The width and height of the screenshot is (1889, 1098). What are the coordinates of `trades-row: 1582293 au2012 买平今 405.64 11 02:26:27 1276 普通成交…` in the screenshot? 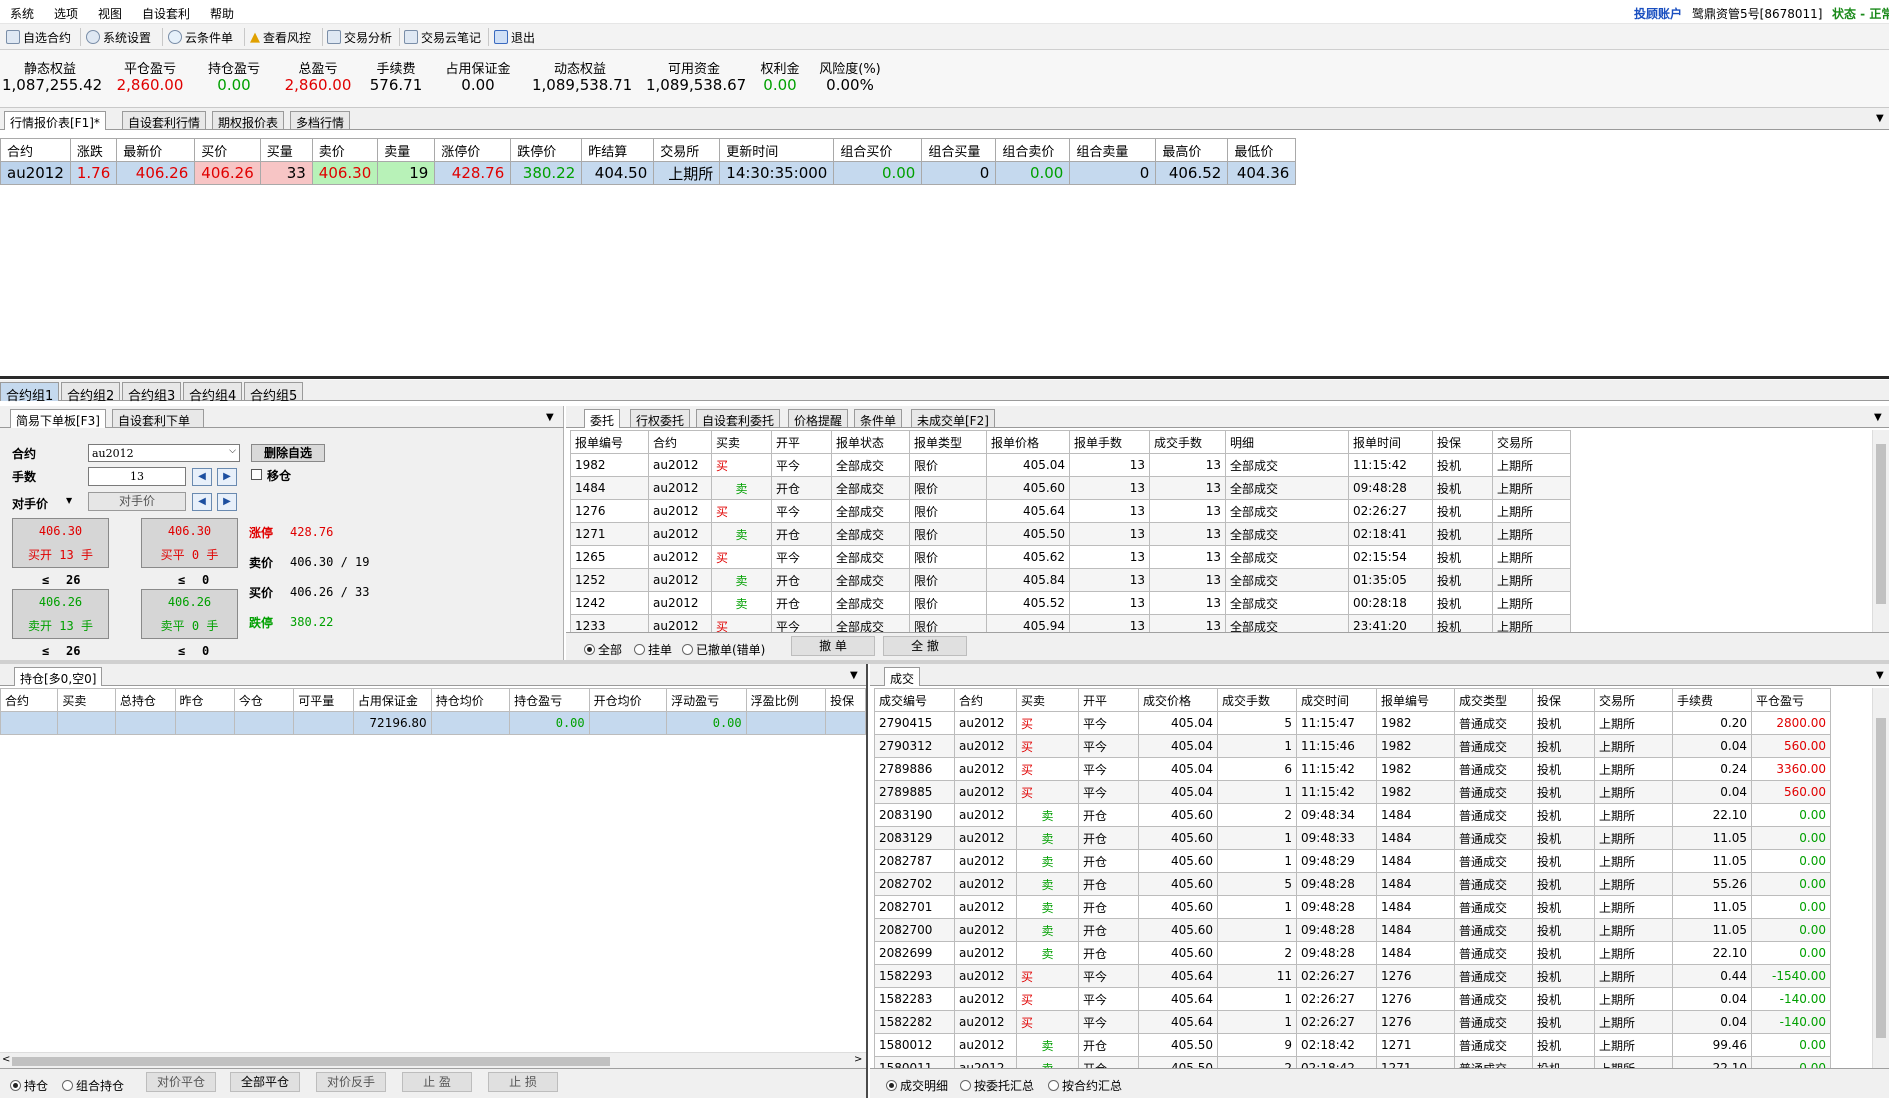 It's located at (1352, 976).